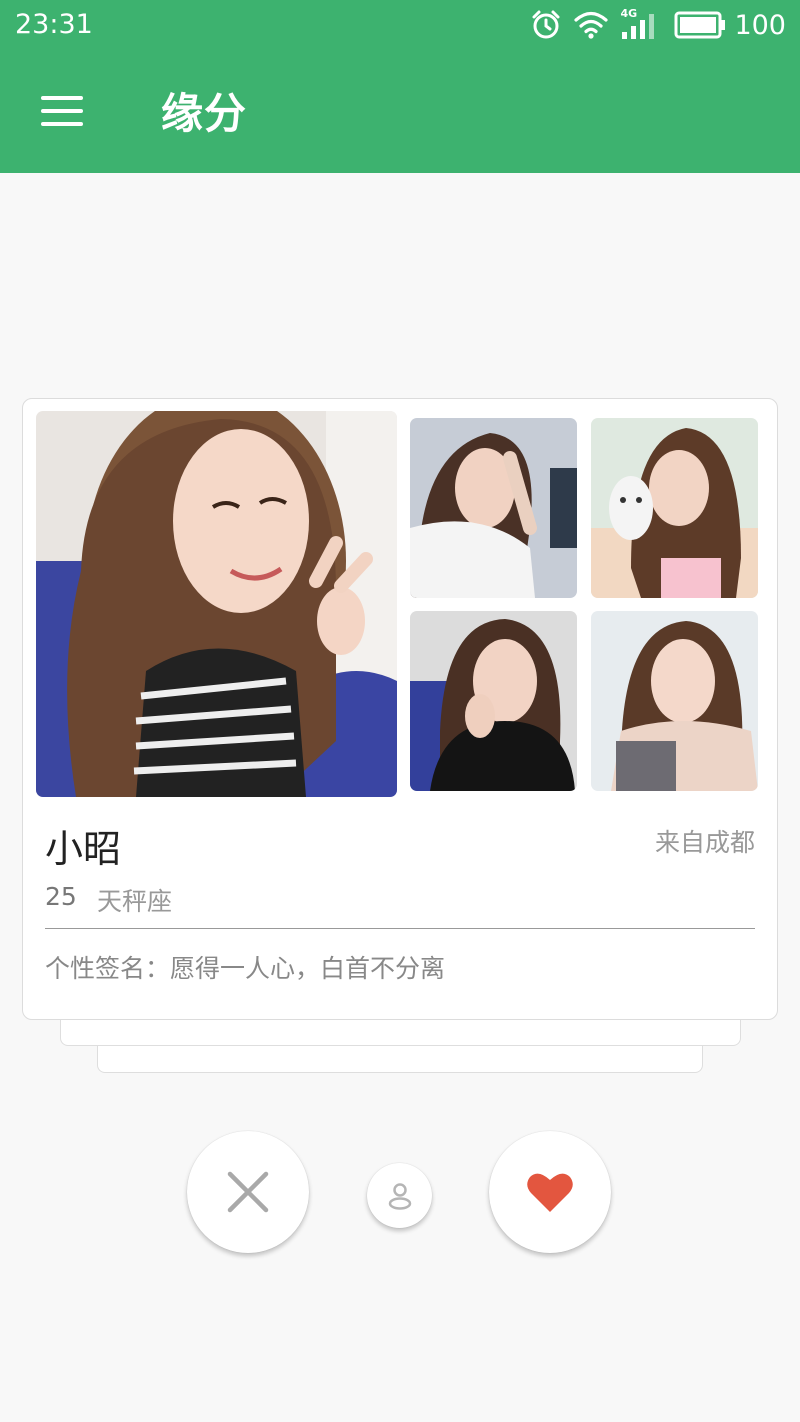  What do you see at coordinates (546, 25) in the screenshot?
I see `alarm-icon` at bounding box center [546, 25].